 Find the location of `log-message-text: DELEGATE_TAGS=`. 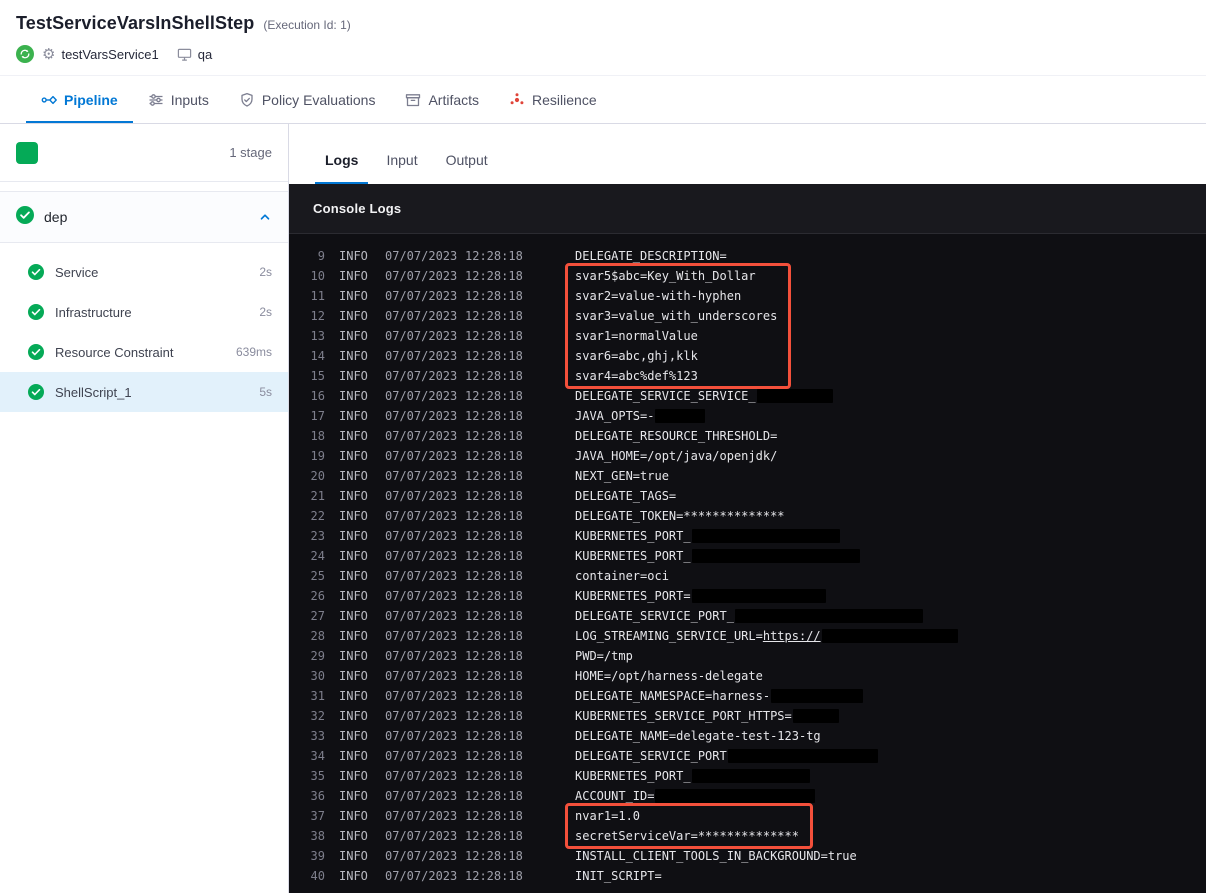

log-message-text: DELEGATE_TAGS= is located at coordinates (626, 496).